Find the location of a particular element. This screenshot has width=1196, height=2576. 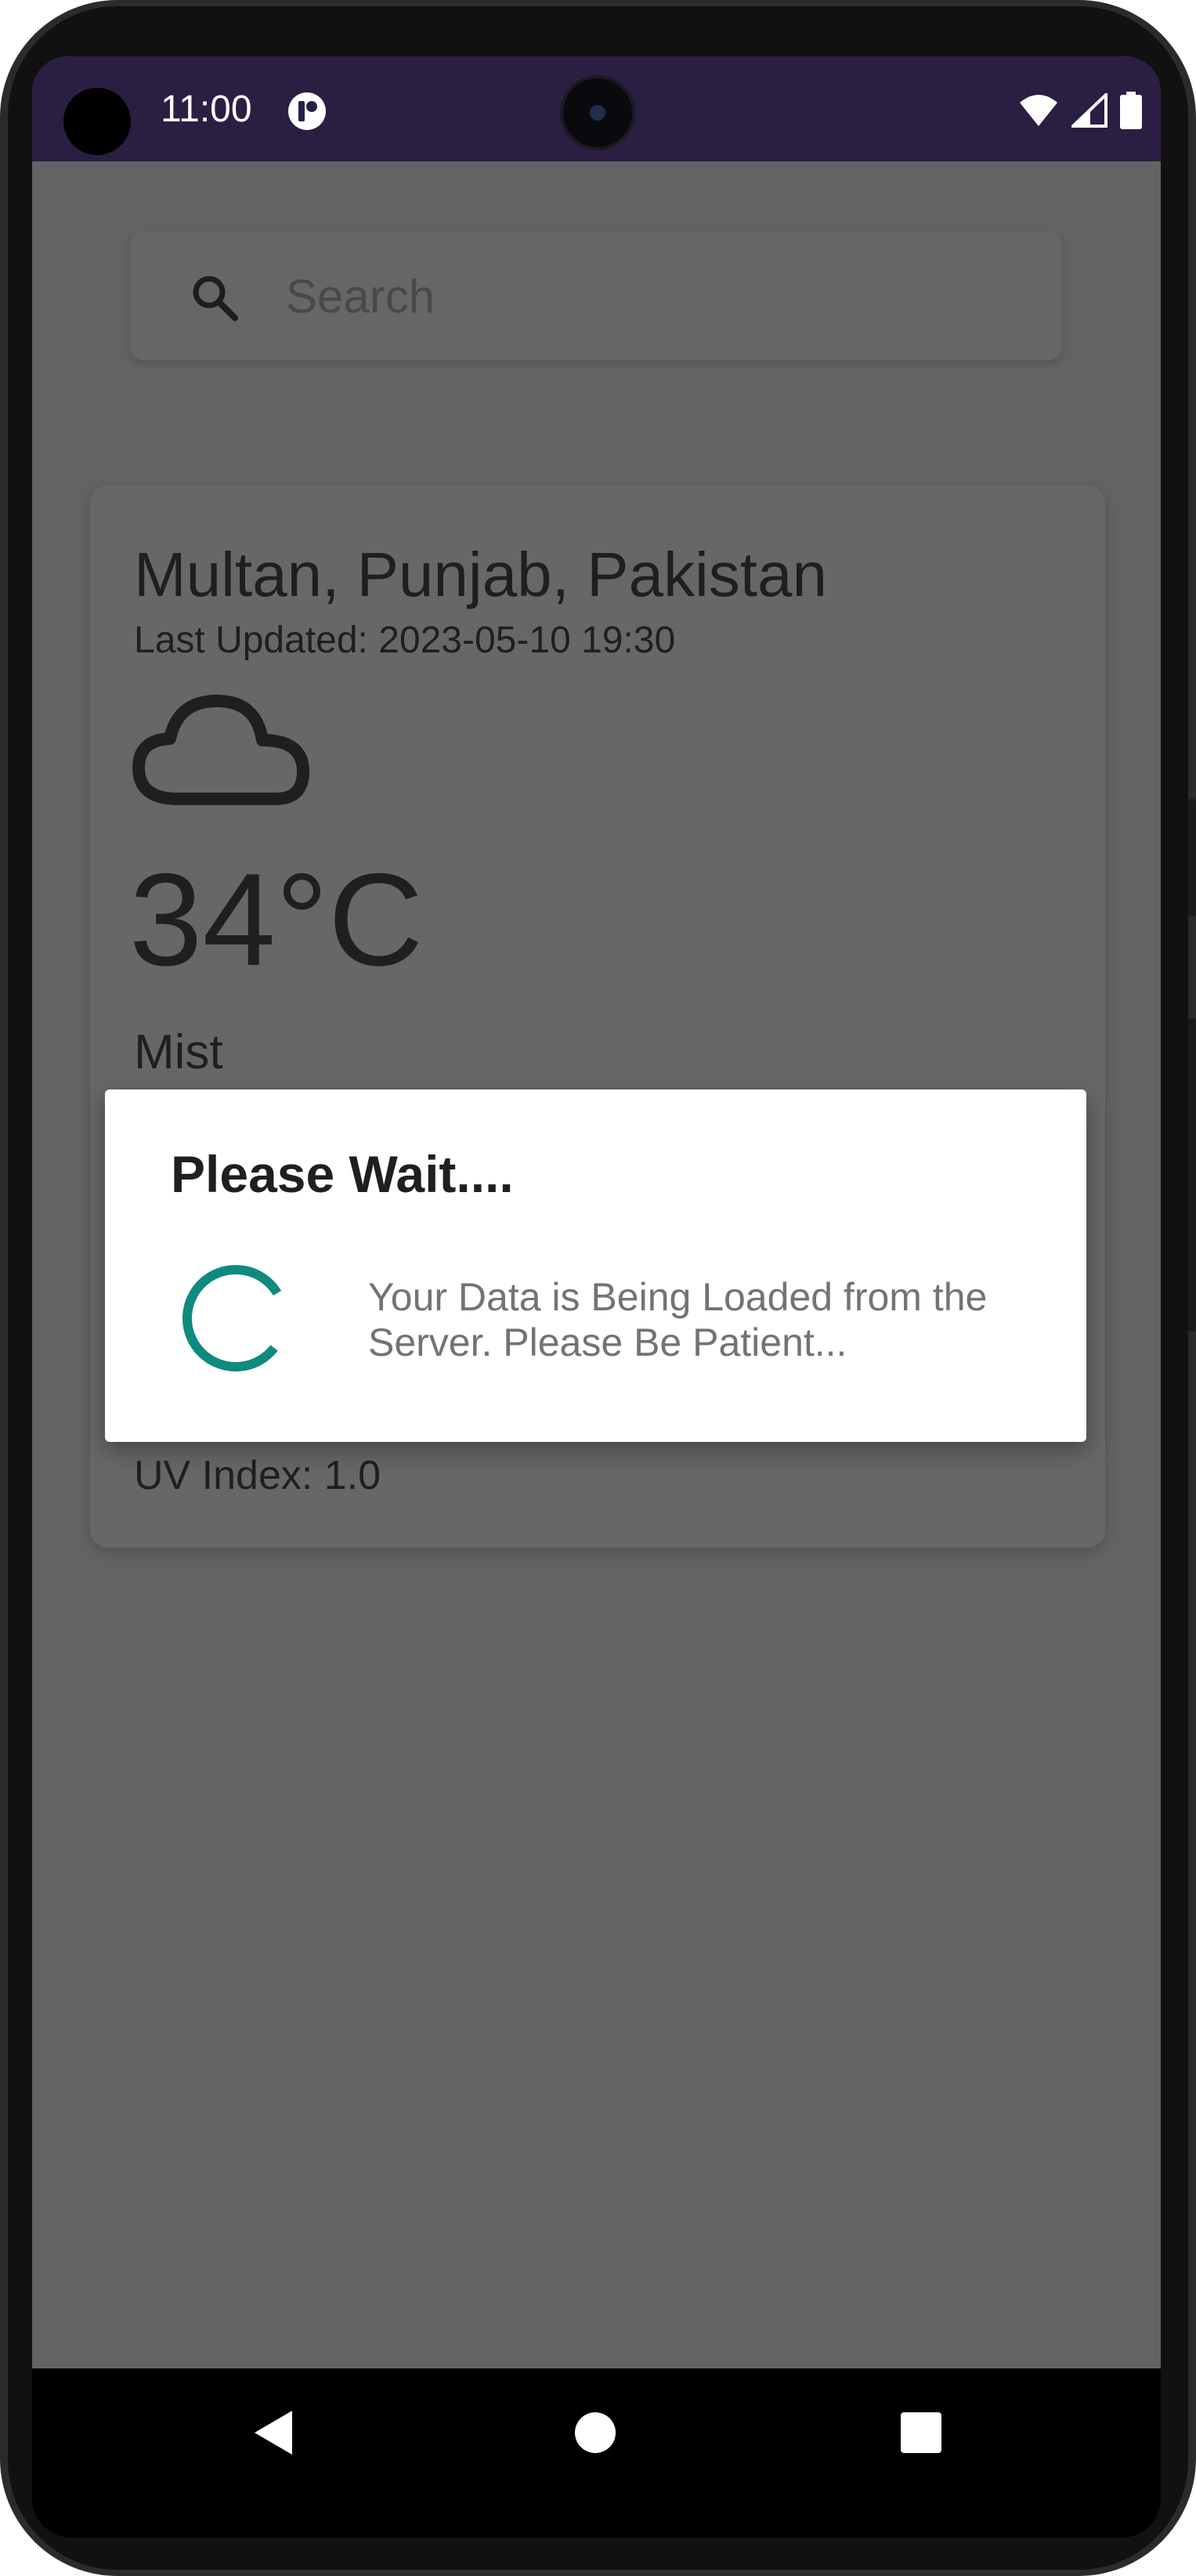

navigation-bar is located at coordinates (596, 2433).